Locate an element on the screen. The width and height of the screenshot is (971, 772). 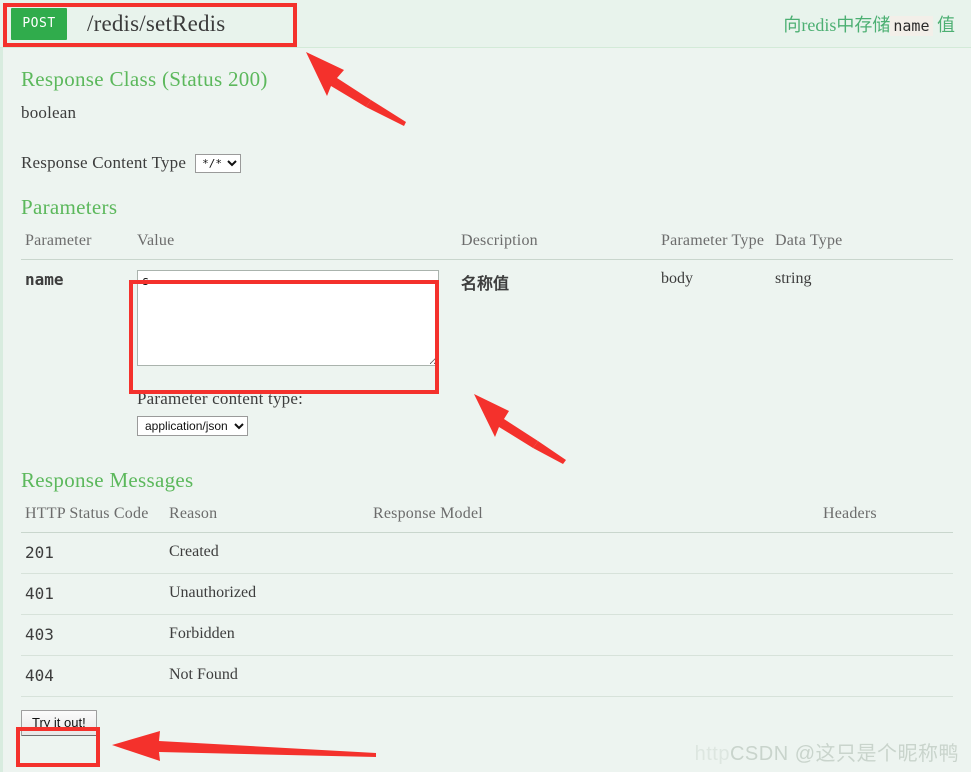
status-code-value: 401 is located at coordinates (93, 594).